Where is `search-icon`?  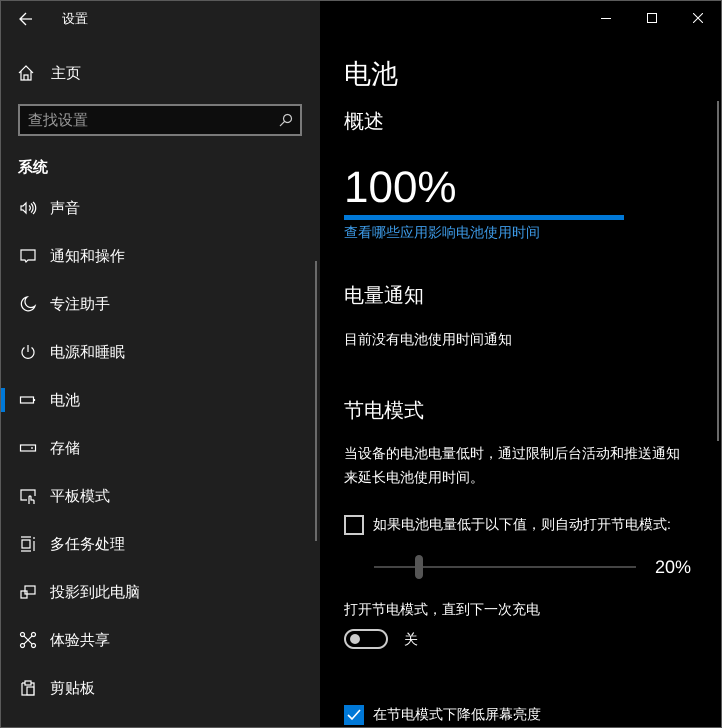
search-icon is located at coordinates (286, 120).